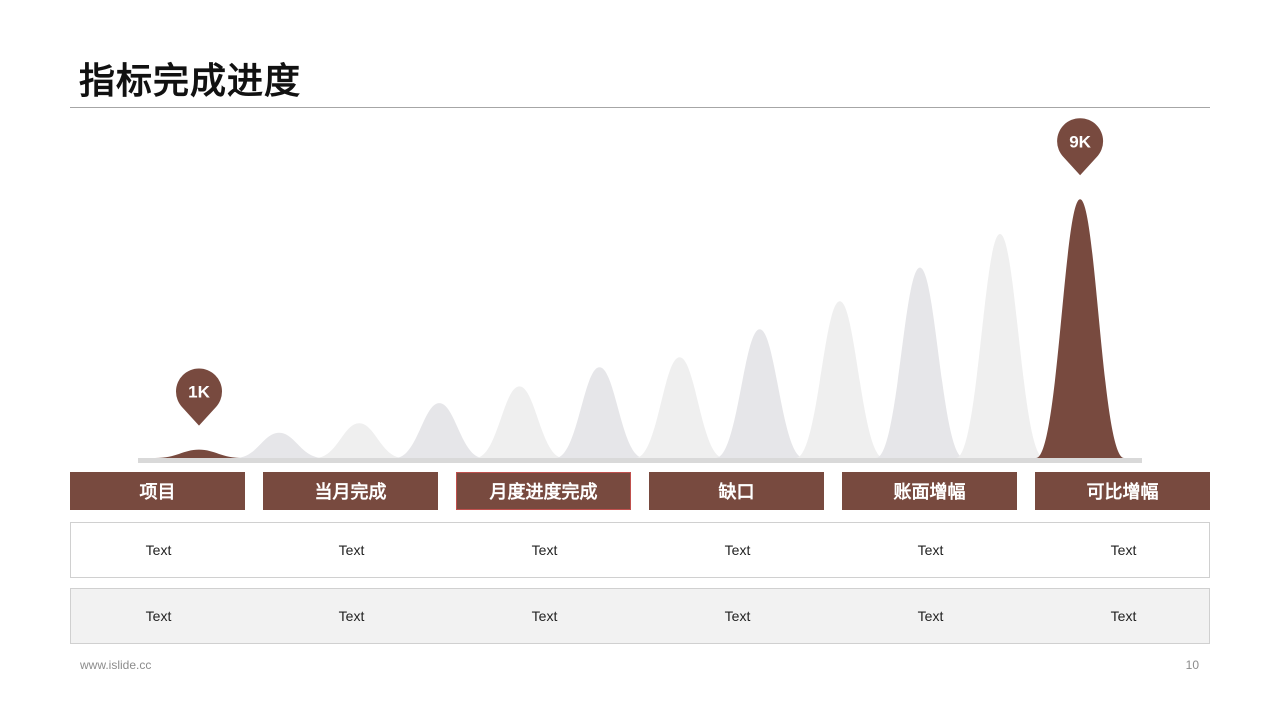  I want to click on header-cell: 缺口, so click(736, 491).